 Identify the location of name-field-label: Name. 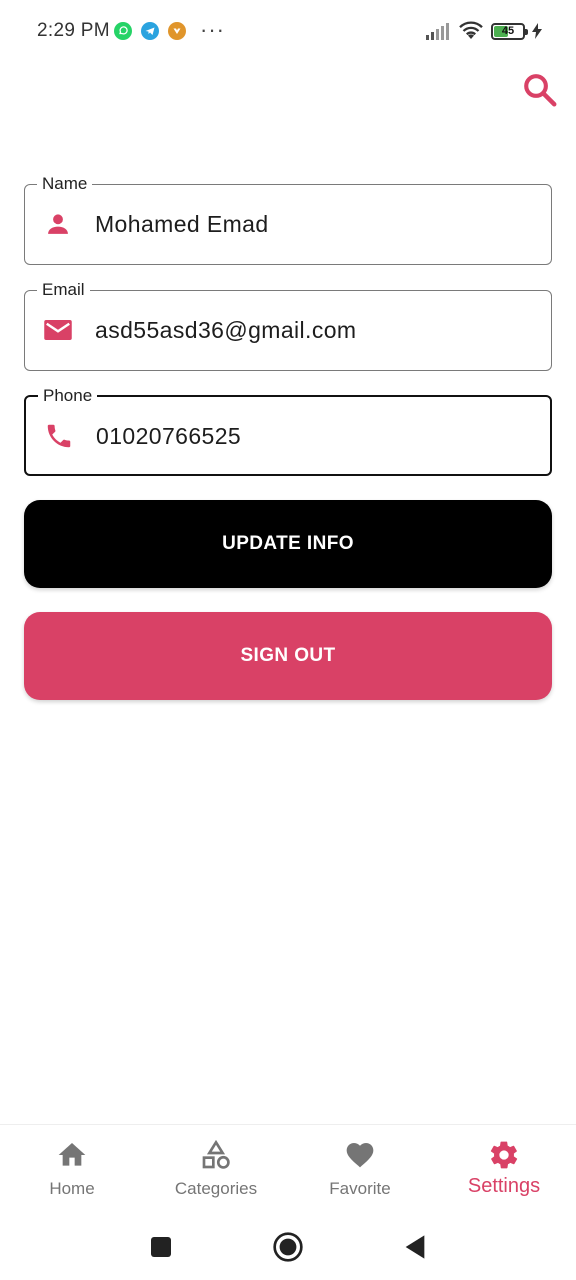
(65, 184).